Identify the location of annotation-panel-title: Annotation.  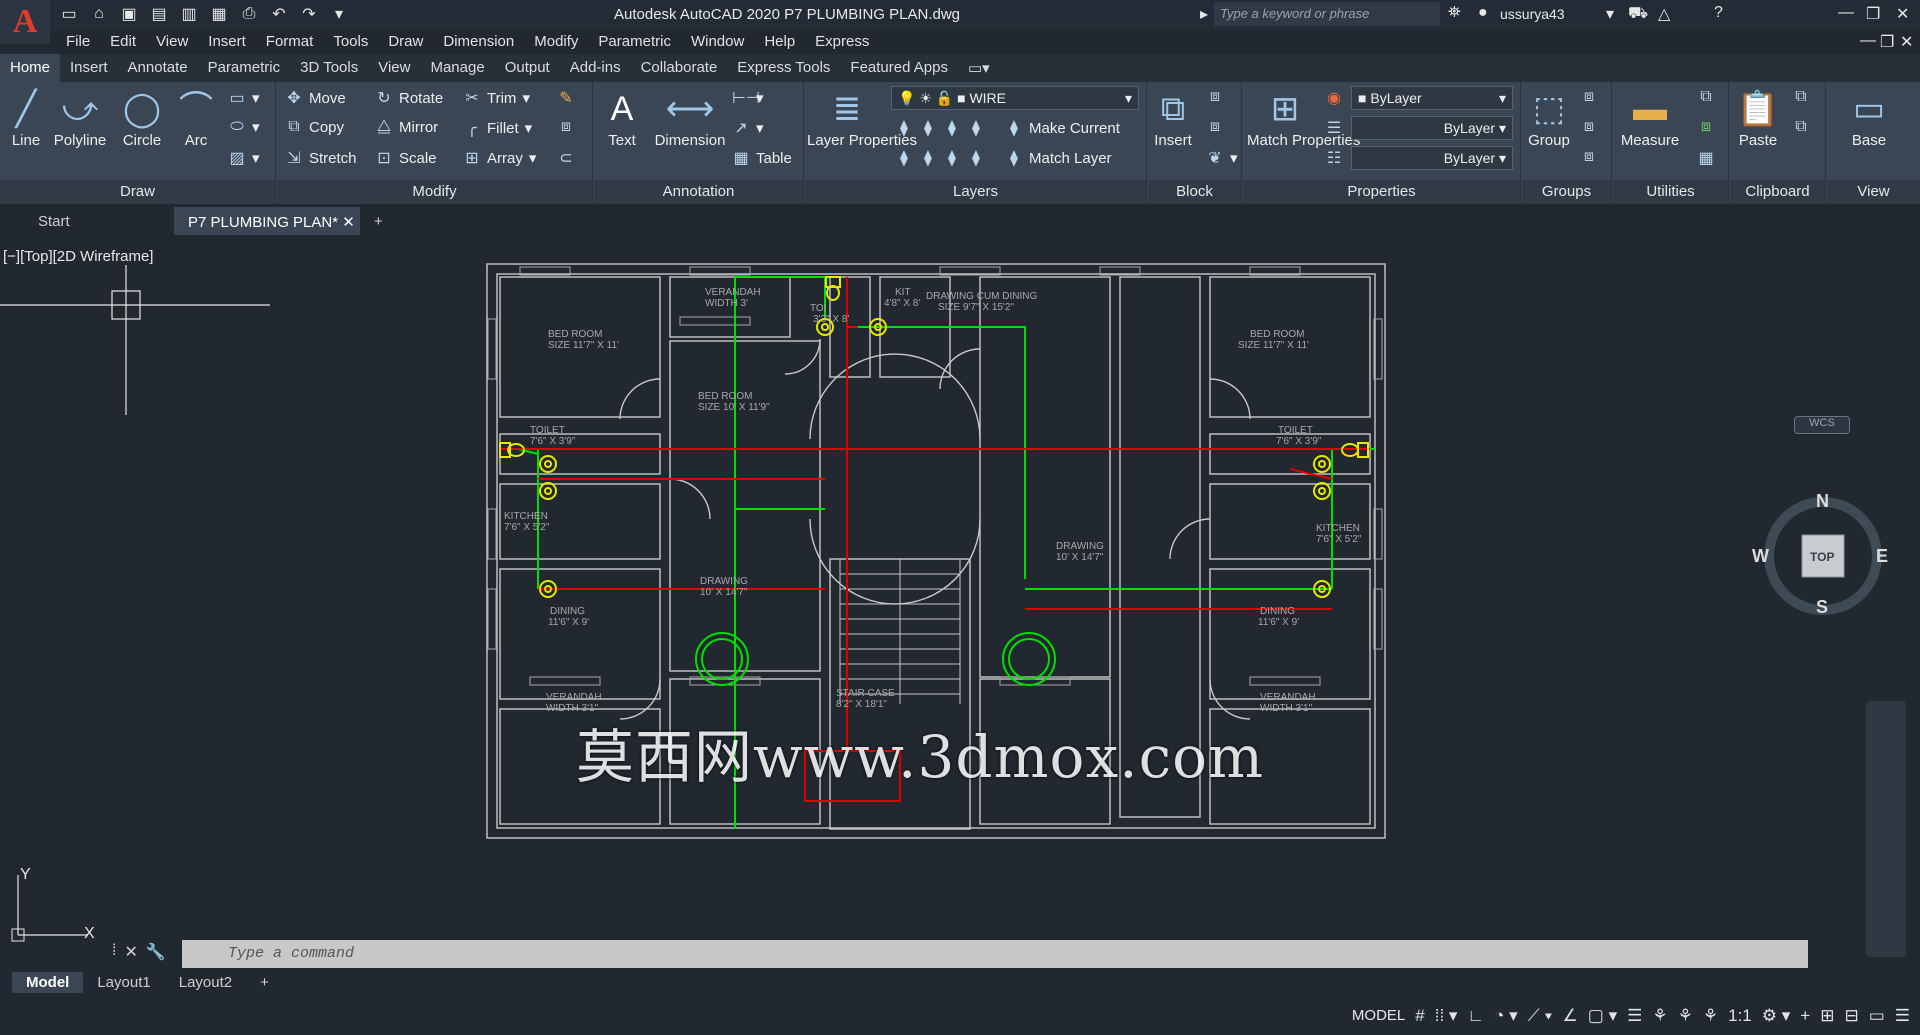
(698, 192).